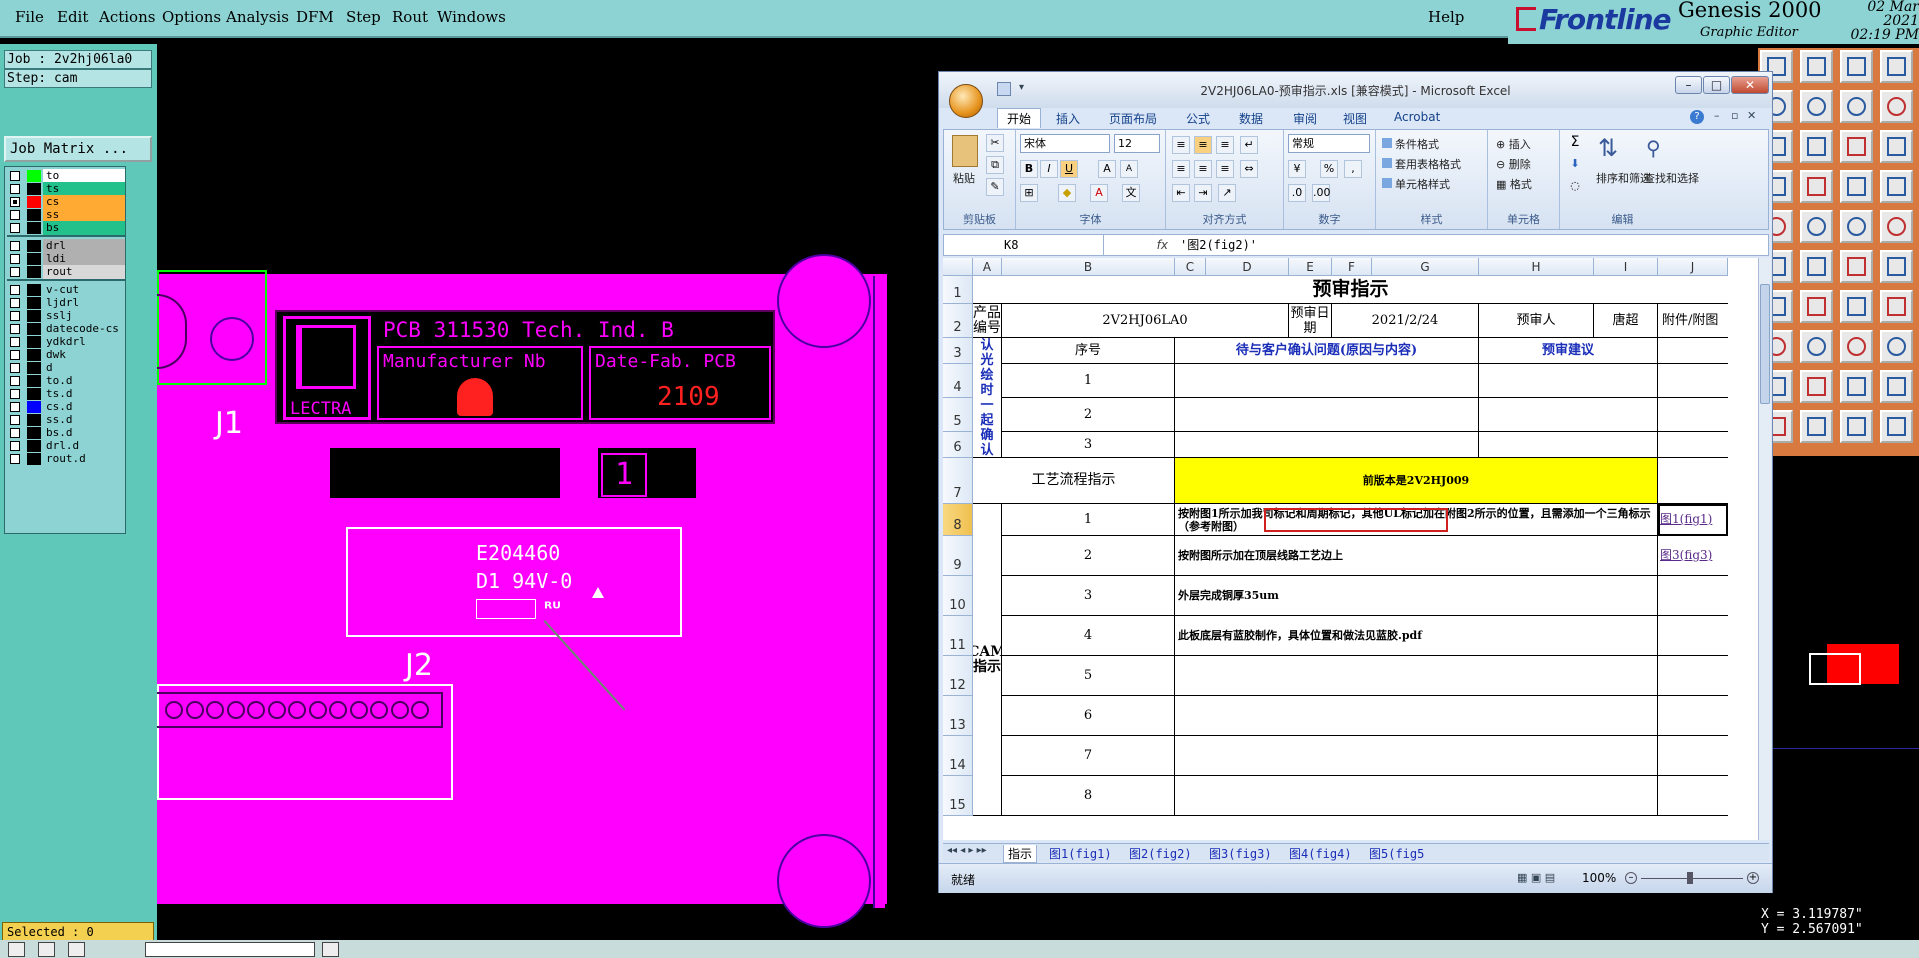  I want to click on row-header: 11, so click(958, 636).